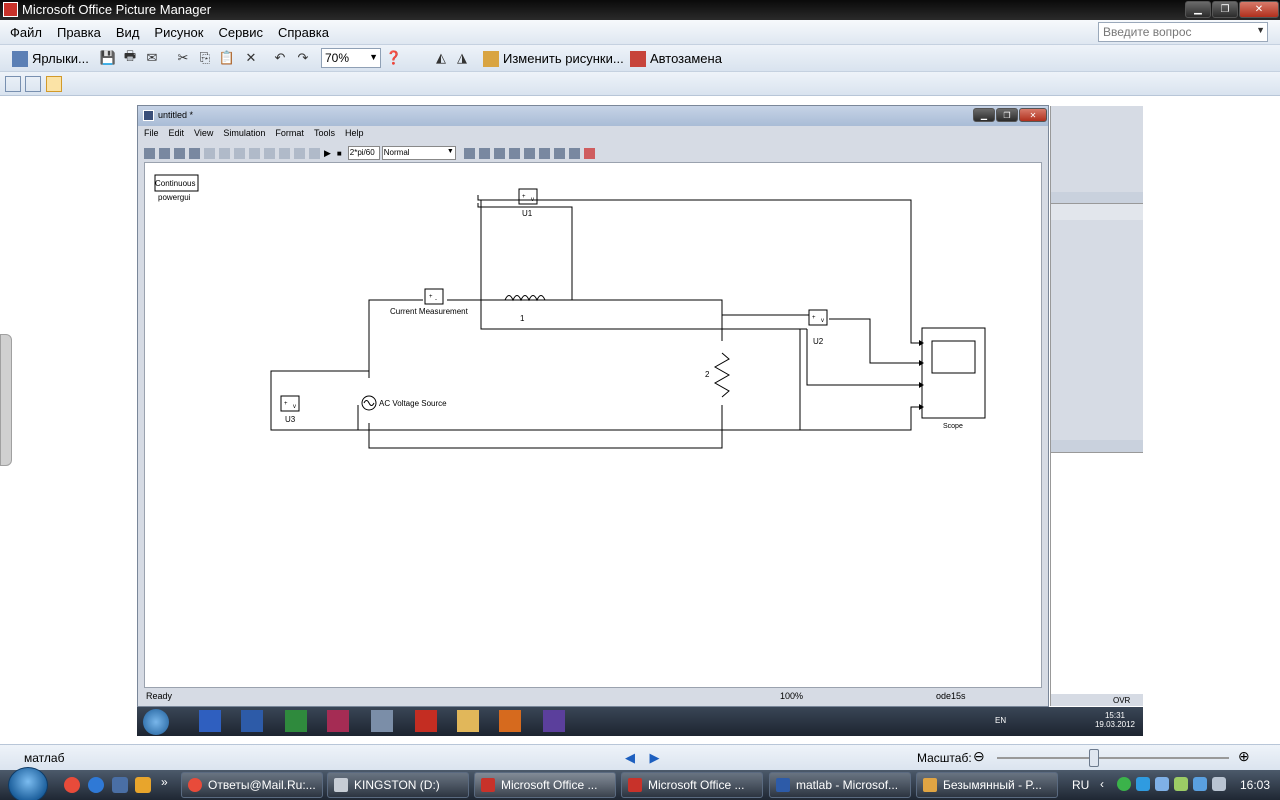 The width and height of the screenshot is (1280, 800). I want to click on model-explorer-icon, so click(544, 153).